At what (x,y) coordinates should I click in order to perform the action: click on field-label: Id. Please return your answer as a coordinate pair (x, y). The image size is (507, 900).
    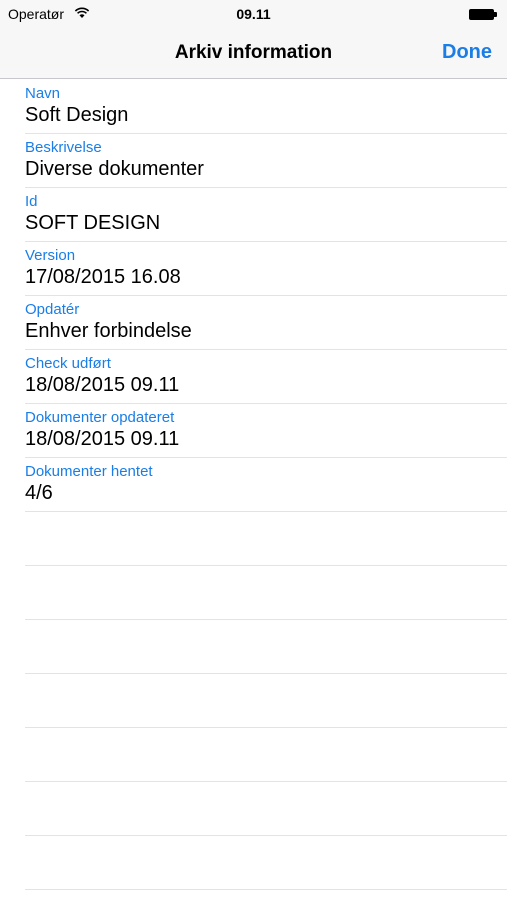
    Looking at the image, I should click on (31, 201).